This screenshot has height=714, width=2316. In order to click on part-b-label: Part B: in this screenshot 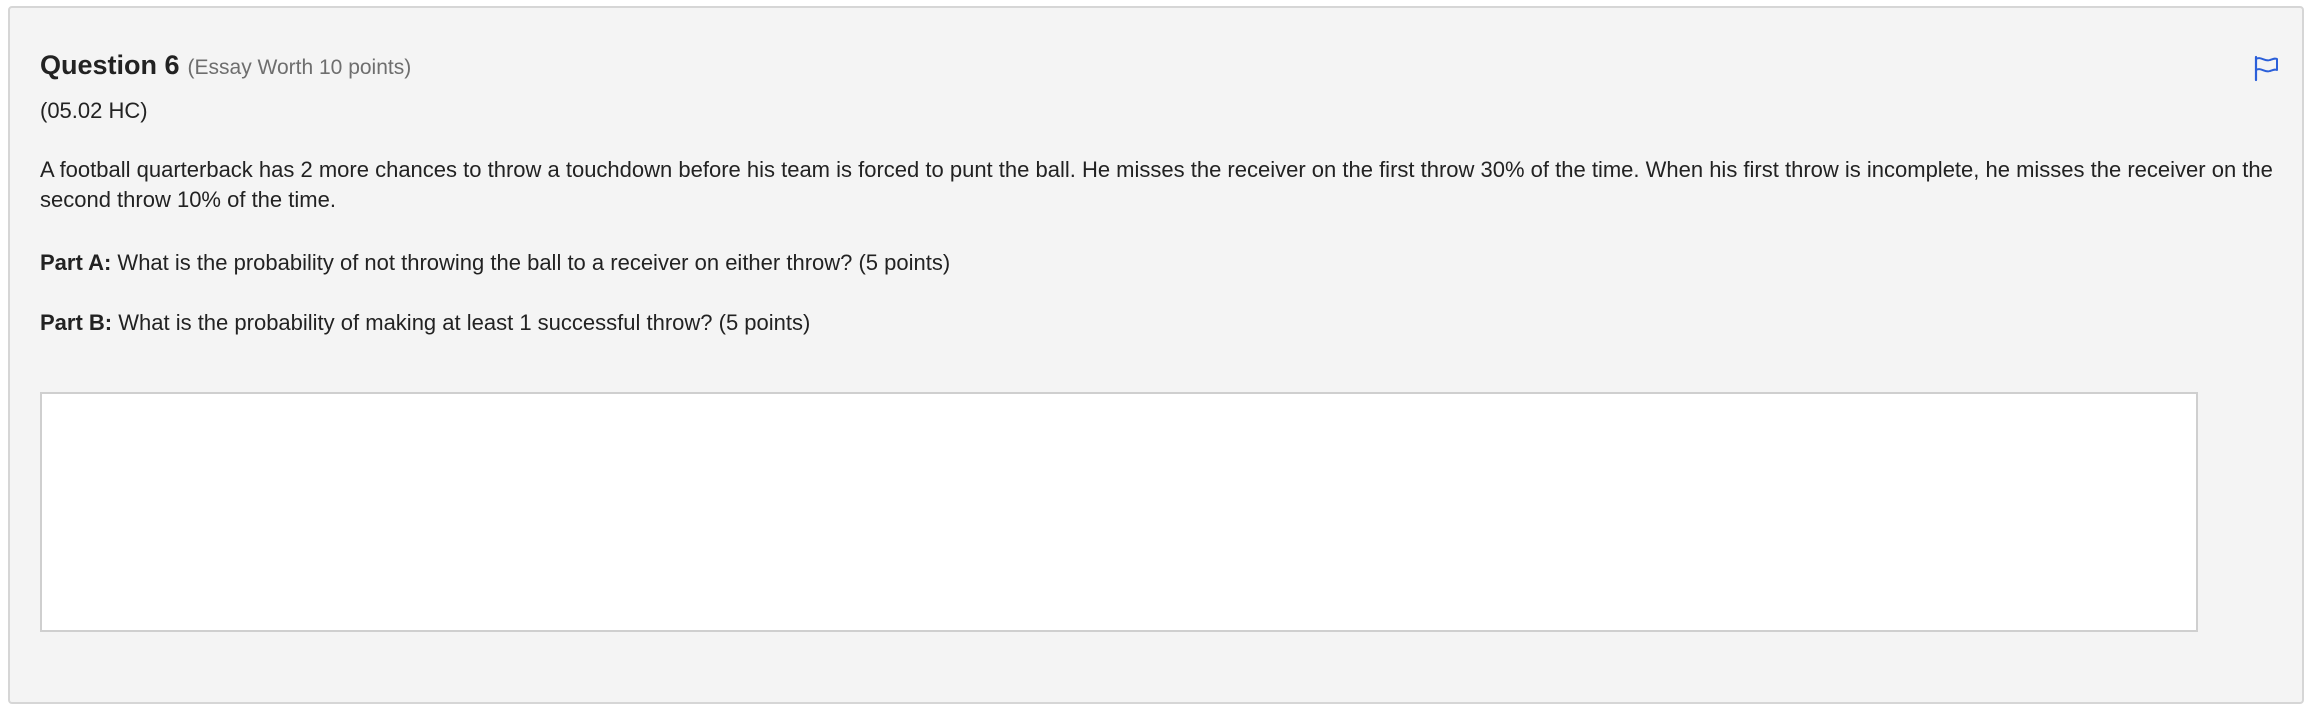, I will do `click(76, 322)`.